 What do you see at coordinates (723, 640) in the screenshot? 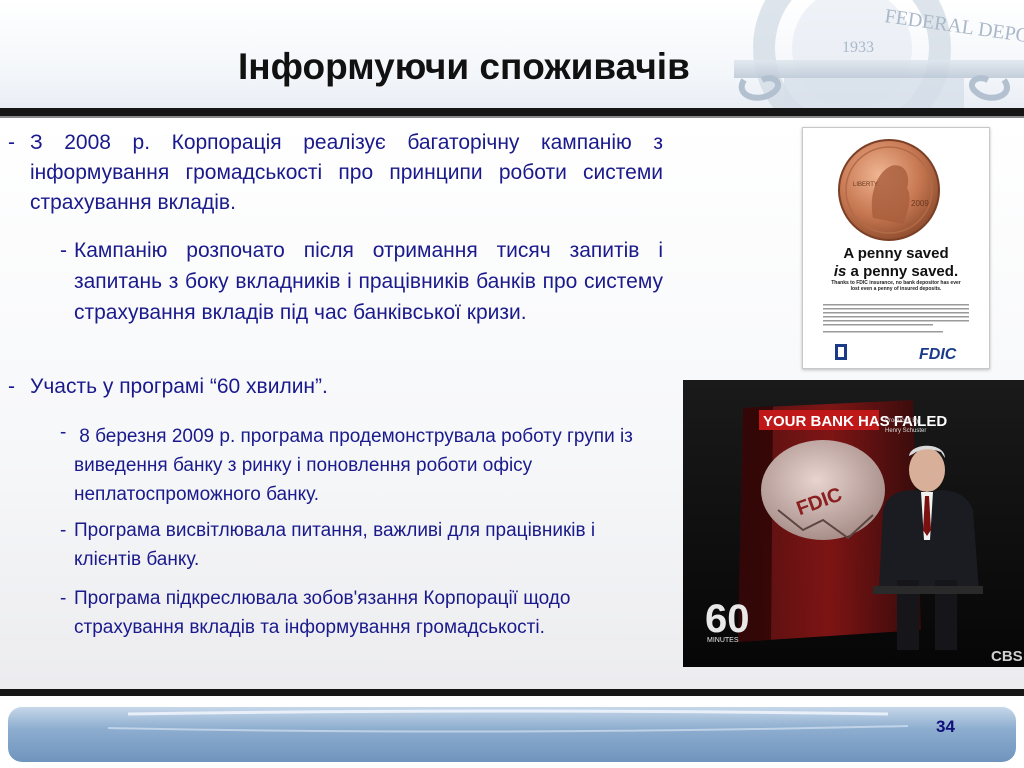
I see `sixty-minutes-logo-word: MINUTES` at bounding box center [723, 640].